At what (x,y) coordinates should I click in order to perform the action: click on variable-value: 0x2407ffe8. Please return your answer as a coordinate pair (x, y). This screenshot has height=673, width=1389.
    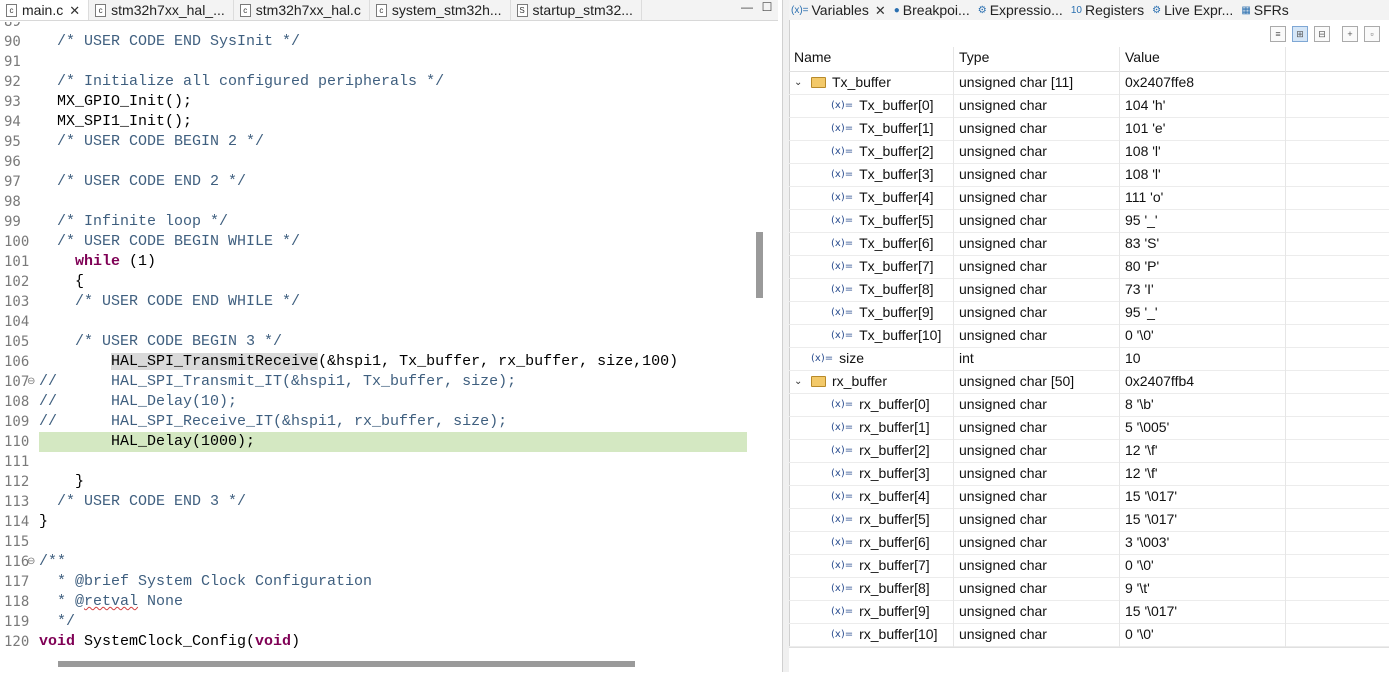
    Looking at the image, I should click on (1159, 82).